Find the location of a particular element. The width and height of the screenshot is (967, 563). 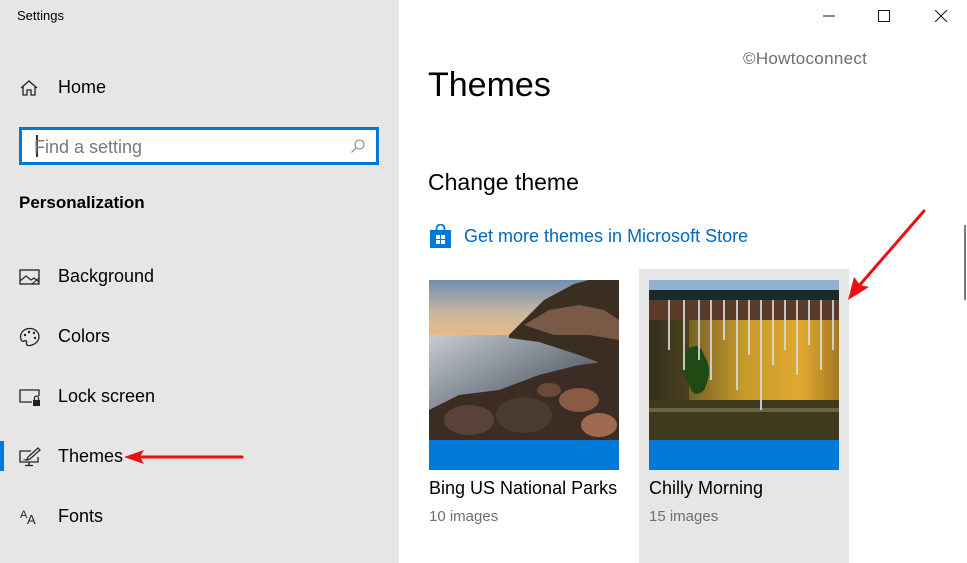

themes-brush-monitor-icon is located at coordinates (30, 457).